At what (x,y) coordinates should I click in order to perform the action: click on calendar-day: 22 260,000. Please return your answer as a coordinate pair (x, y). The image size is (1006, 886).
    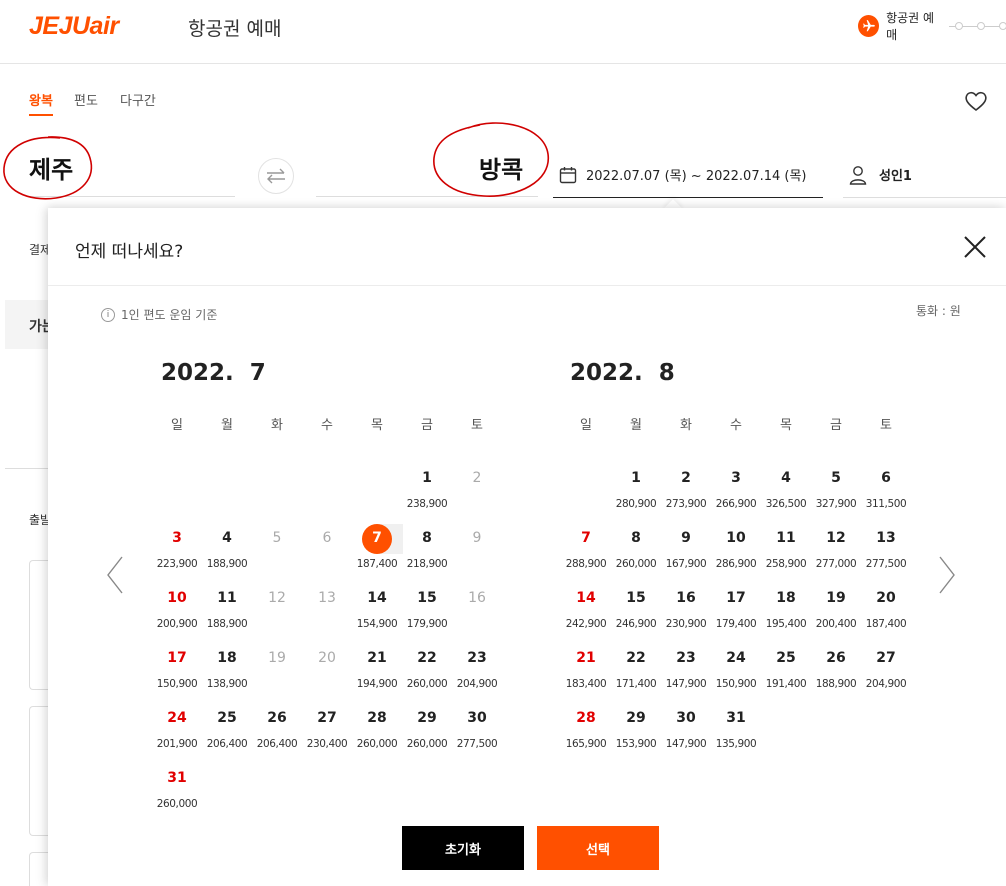
    Looking at the image, I should click on (427, 670).